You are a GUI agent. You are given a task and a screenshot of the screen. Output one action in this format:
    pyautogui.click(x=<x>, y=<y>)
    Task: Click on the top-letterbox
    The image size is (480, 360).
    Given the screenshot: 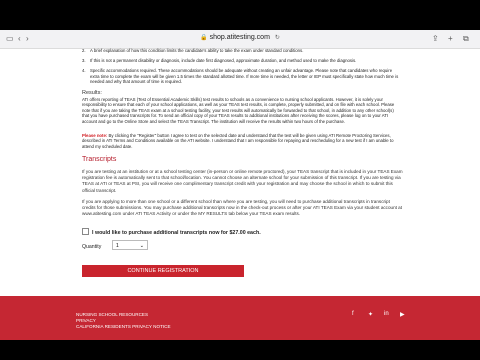 What is the action you would take?
    pyautogui.click(x=240, y=15)
    